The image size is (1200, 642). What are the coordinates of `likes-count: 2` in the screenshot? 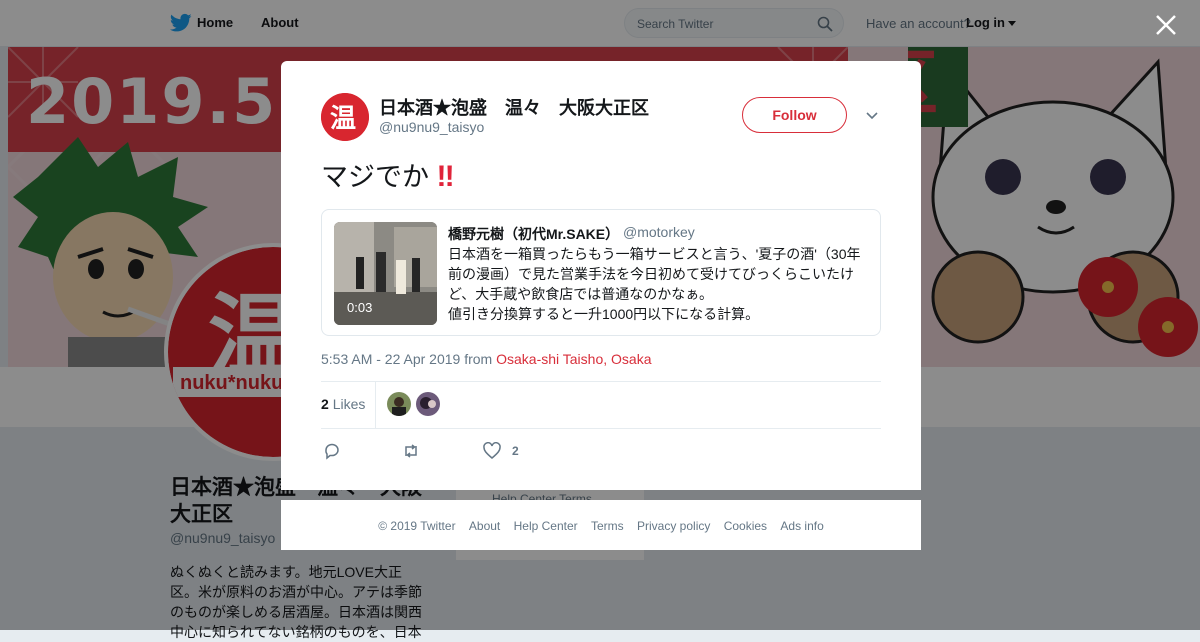 It's located at (325, 404).